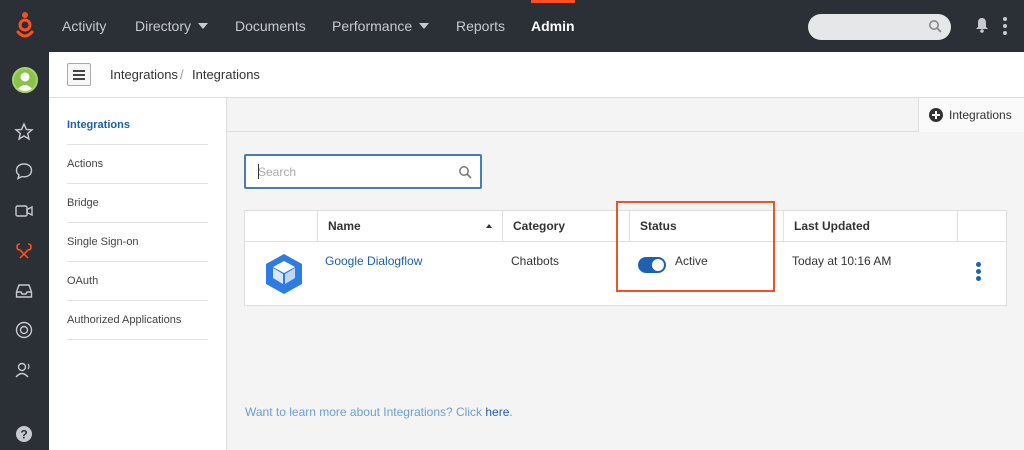  Describe the element at coordinates (346, 171) in the screenshot. I see `search-input` at that location.